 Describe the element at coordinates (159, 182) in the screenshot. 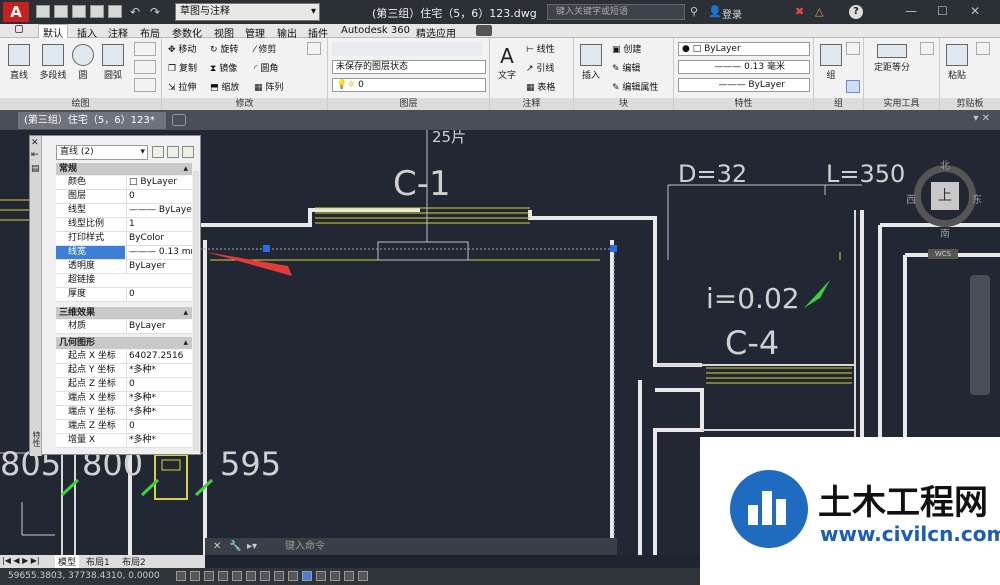

I see `property-value: □ ByLayer` at that location.